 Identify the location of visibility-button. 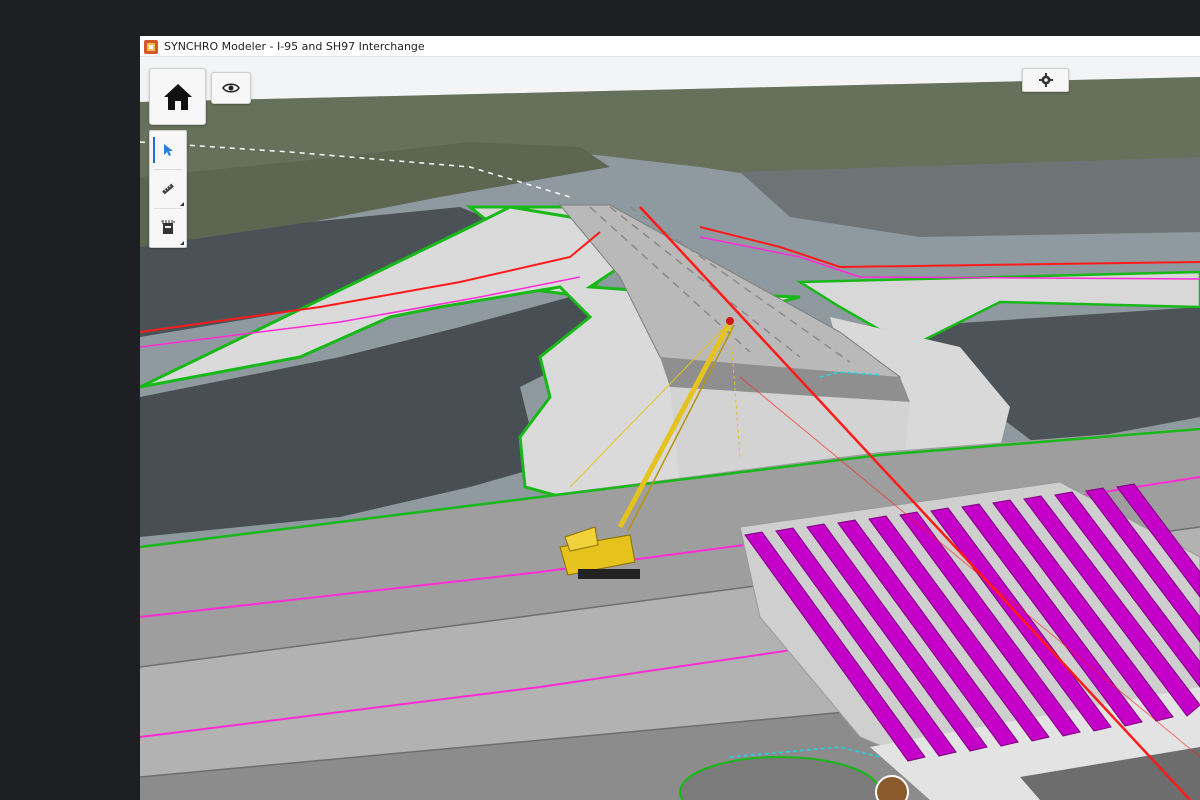
(231, 88).